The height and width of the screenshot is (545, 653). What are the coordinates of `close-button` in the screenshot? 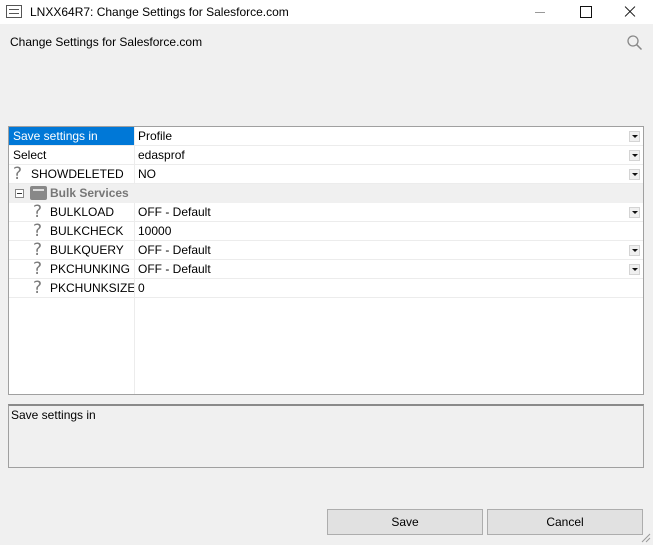 It's located at (630, 12).